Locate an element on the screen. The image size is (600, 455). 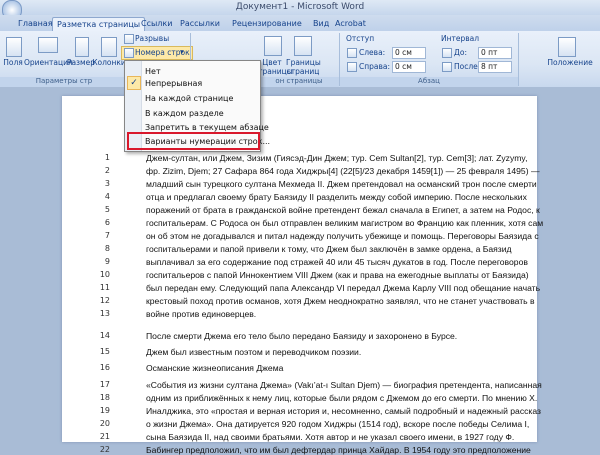
spacing-after-label: После: is located at coordinates (467, 66).